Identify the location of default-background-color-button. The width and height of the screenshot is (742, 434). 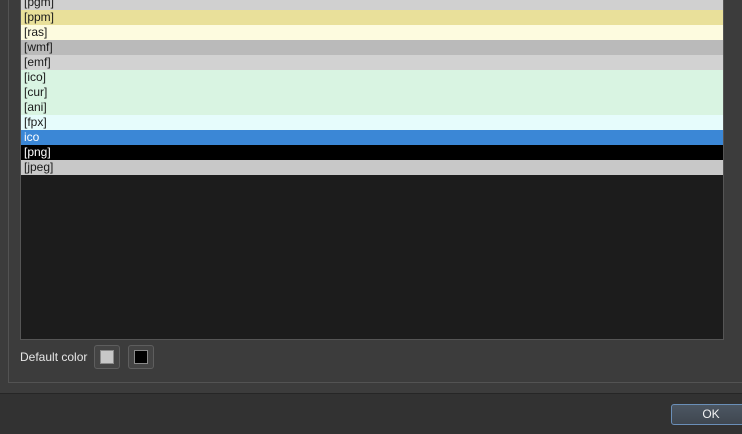
(107, 357).